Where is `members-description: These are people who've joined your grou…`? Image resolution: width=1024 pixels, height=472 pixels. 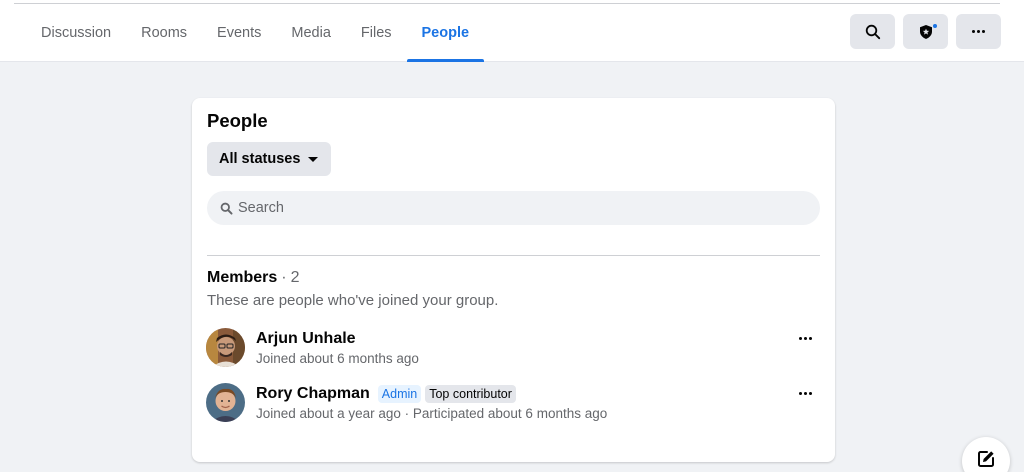
members-description: These are people who've joined your grou… is located at coordinates (353, 300).